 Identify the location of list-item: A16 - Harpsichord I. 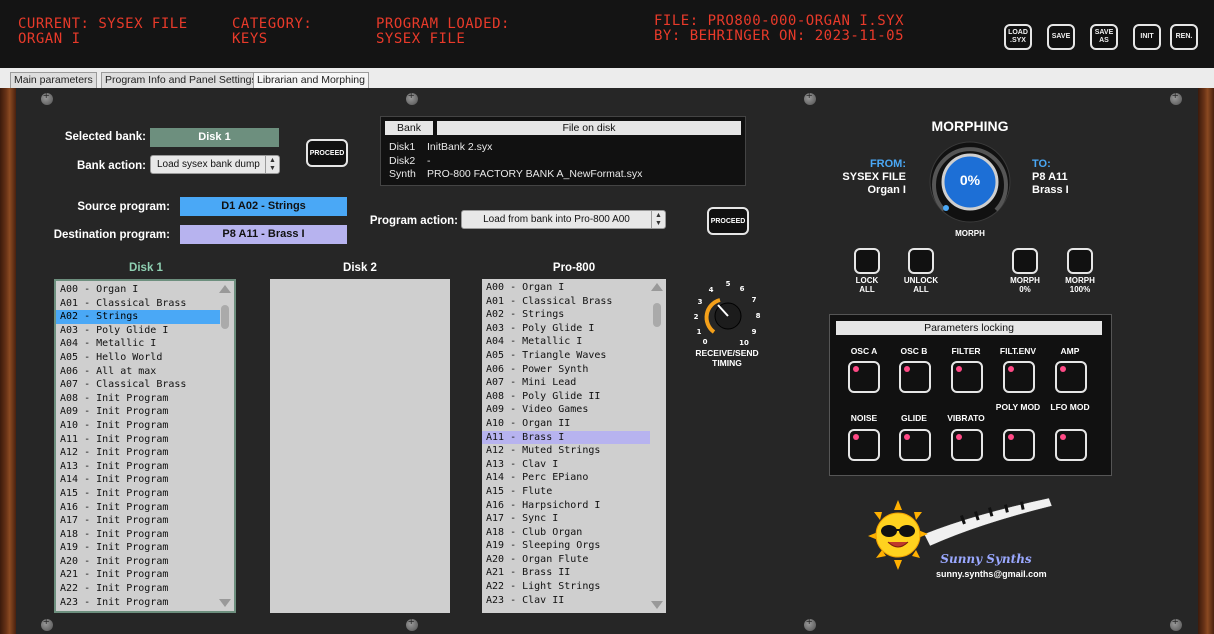
(566, 506).